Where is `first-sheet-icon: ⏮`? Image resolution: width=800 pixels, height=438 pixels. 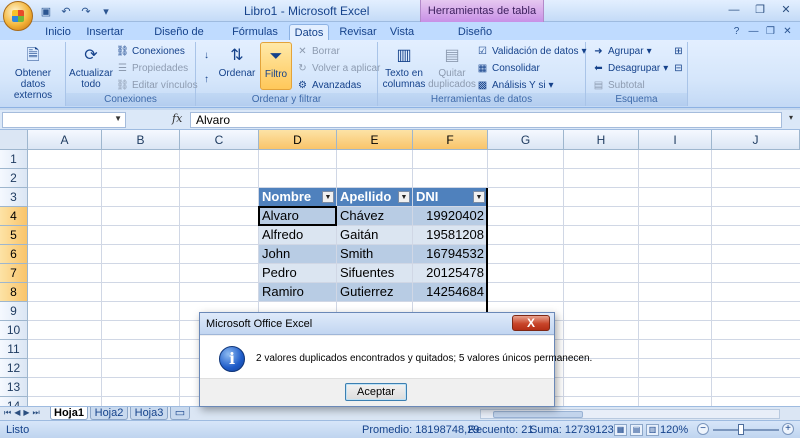 first-sheet-icon: ⏮ is located at coordinates (7, 413).